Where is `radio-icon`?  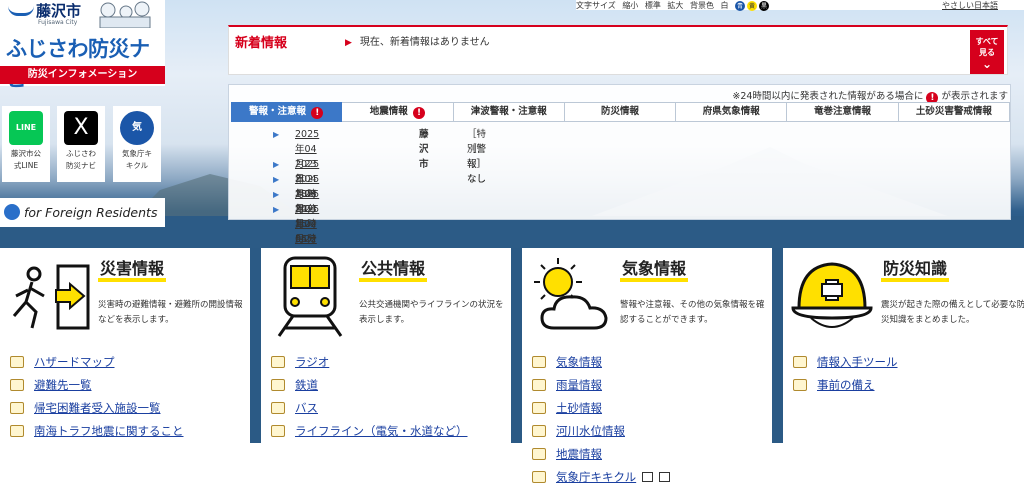 radio-icon is located at coordinates (278, 361).